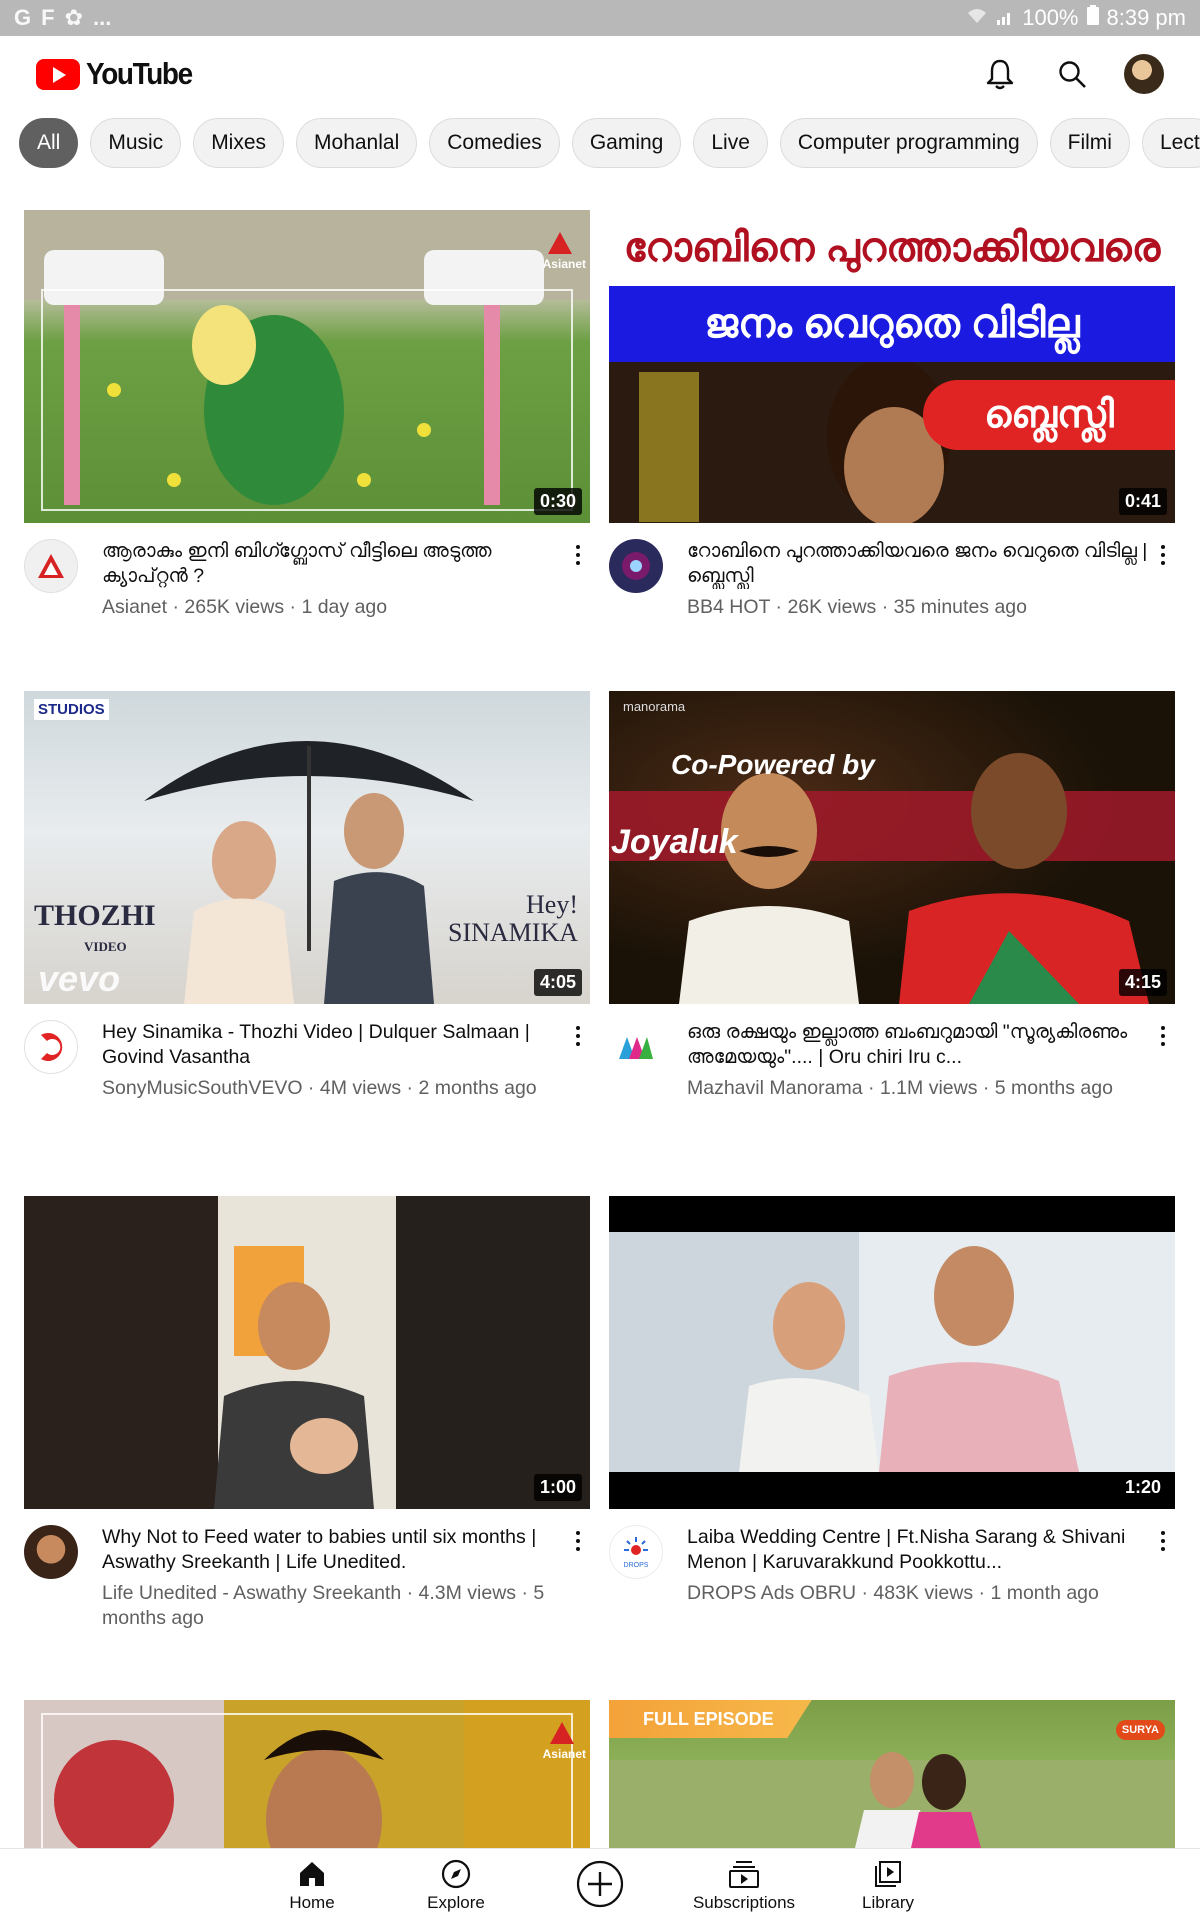  Describe the element at coordinates (136, 143) in the screenshot. I see `chip-music: Music` at that location.